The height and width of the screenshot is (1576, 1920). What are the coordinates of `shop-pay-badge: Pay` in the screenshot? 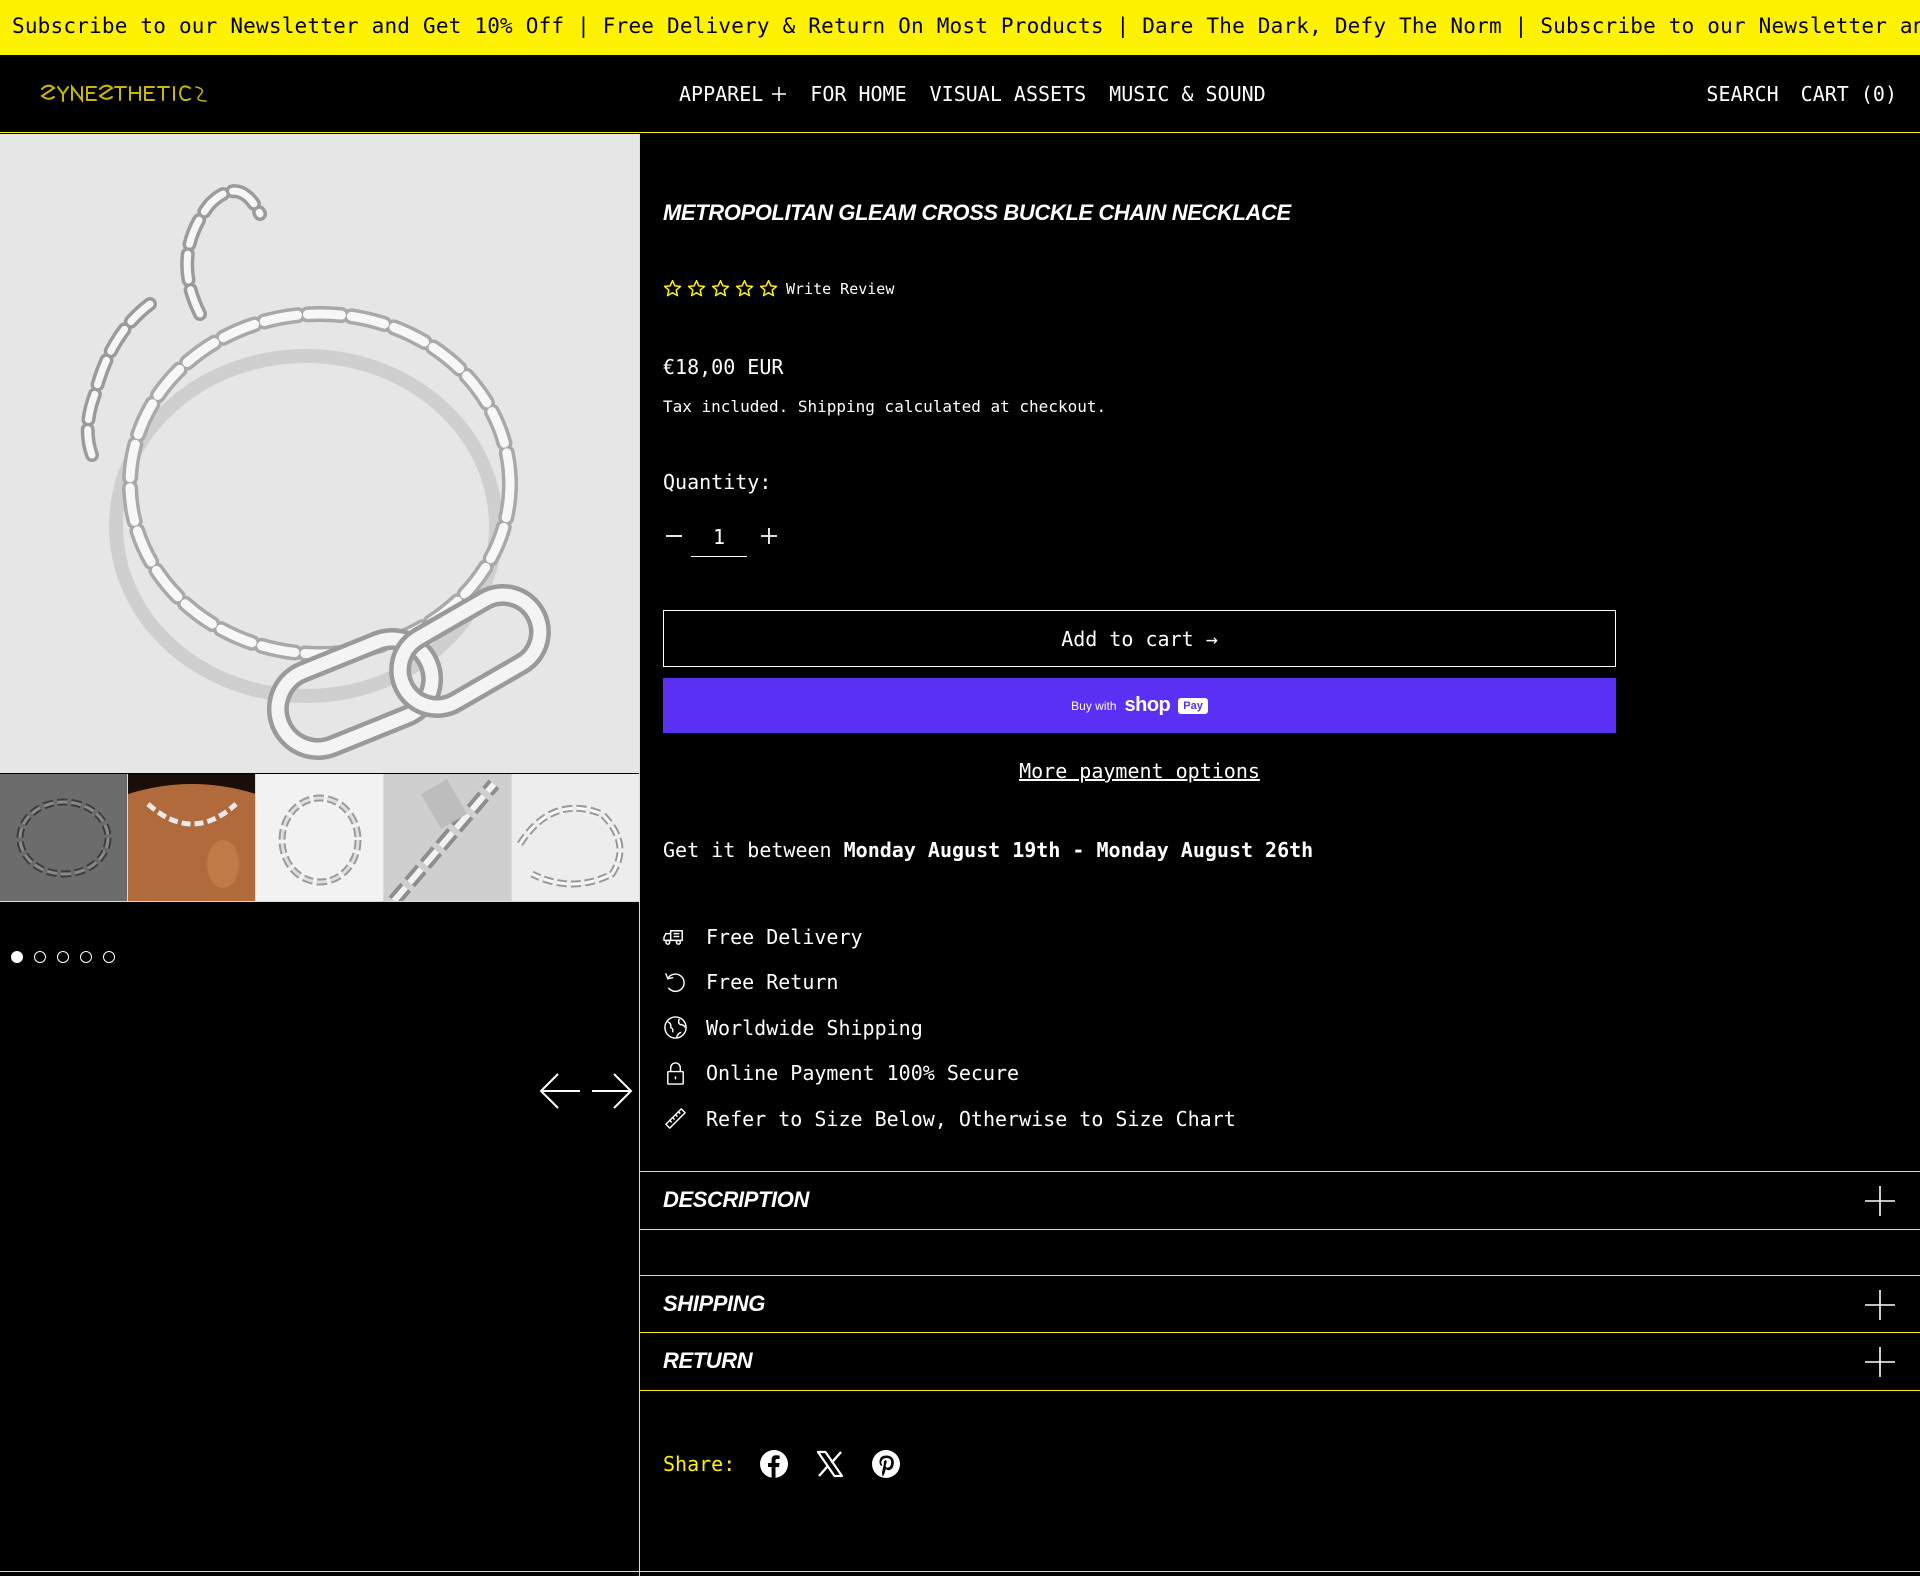 It's located at (1193, 705).